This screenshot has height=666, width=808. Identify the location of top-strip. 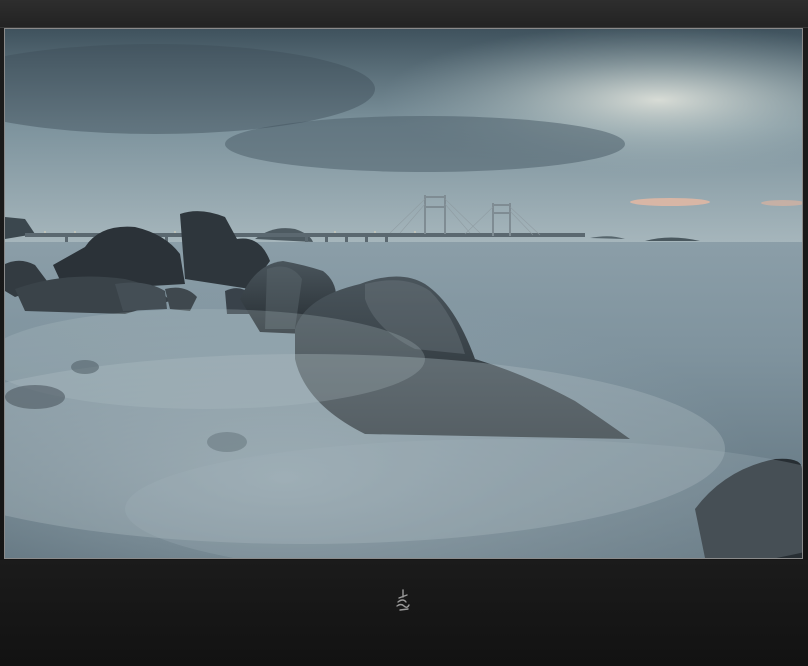
(404, 14).